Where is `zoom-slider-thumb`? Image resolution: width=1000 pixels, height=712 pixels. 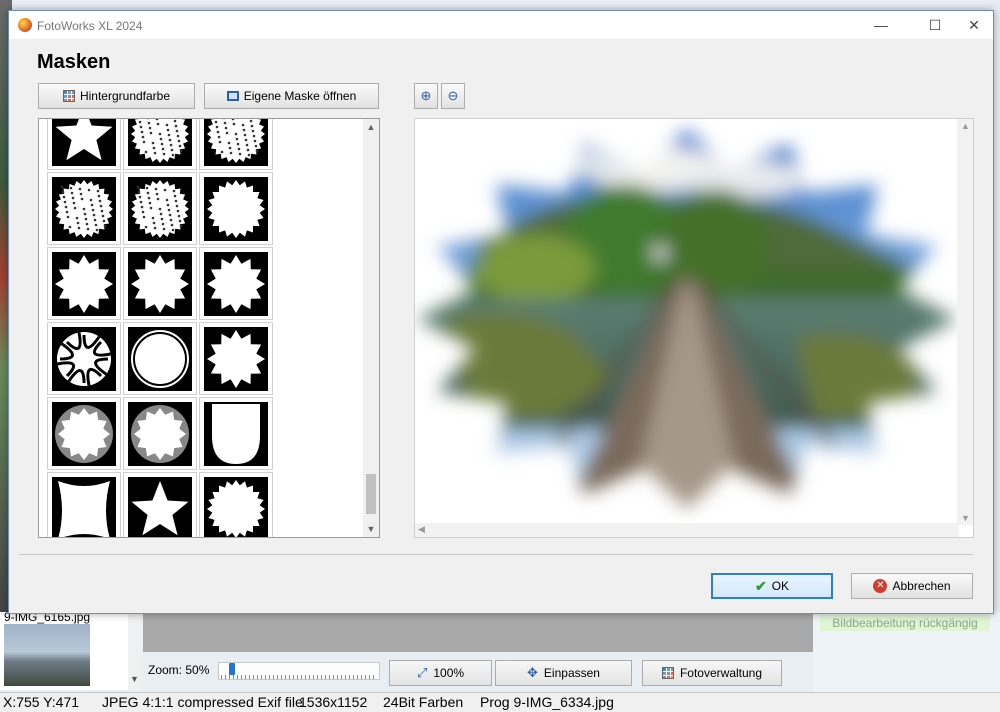
zoom-slider-thumb is located at coordinates (231, 669).